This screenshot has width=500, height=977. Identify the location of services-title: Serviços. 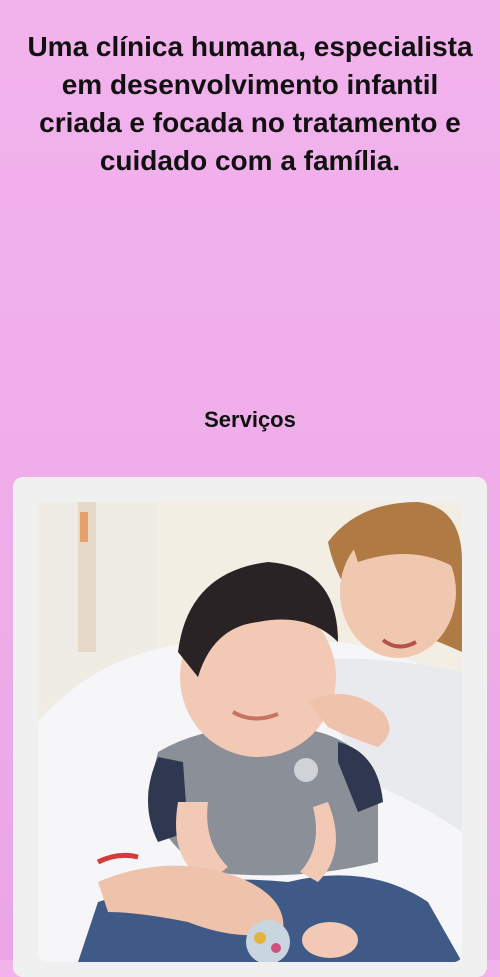
(250, 419).